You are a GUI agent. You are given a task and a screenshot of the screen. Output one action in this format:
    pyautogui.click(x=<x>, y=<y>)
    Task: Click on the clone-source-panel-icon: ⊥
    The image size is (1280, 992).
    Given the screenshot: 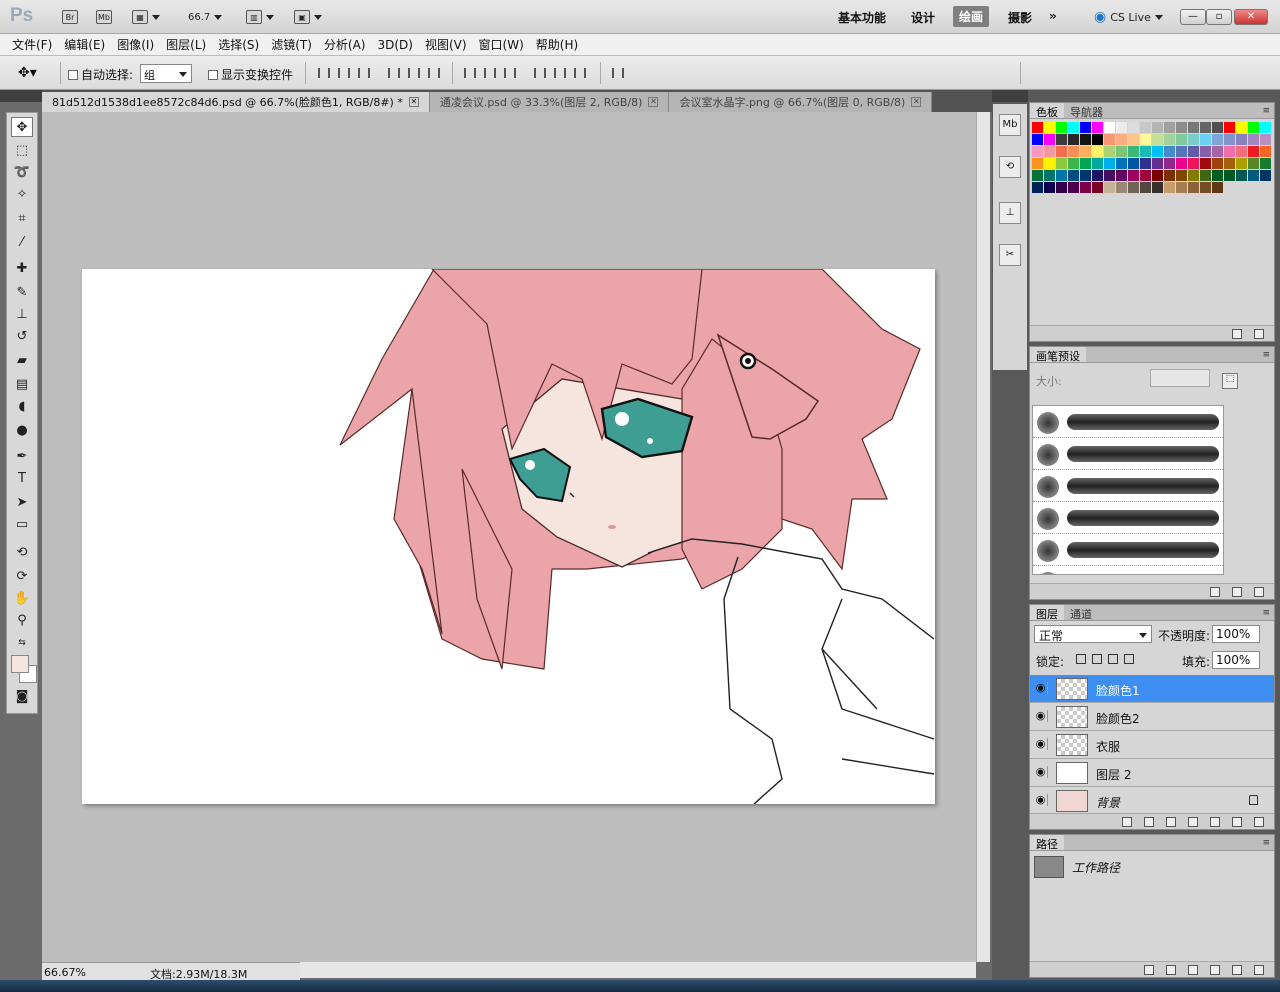 What is the action you would take?
    pyautogui.click(x=1010, y=213)
    